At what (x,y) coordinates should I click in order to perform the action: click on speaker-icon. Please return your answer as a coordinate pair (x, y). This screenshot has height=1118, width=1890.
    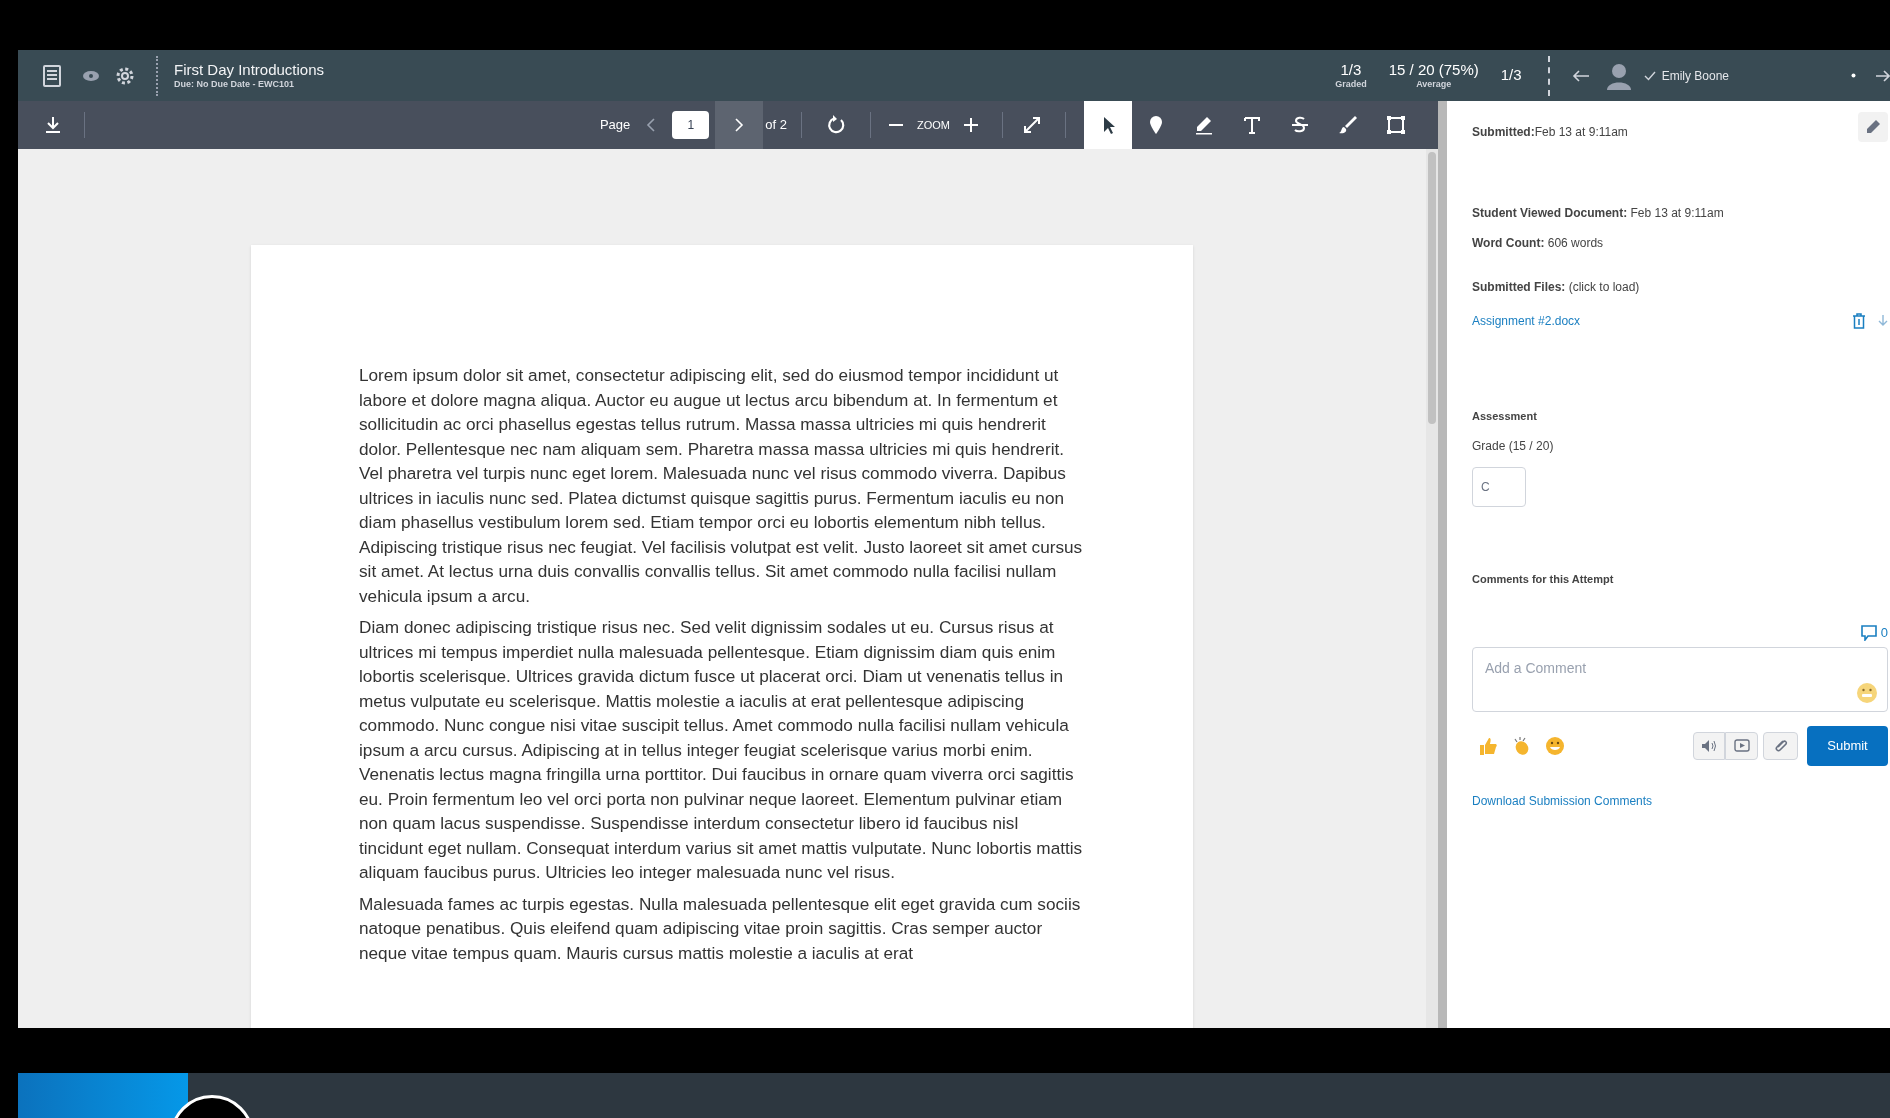
    Looking at the image, I should click on (1709, 745).